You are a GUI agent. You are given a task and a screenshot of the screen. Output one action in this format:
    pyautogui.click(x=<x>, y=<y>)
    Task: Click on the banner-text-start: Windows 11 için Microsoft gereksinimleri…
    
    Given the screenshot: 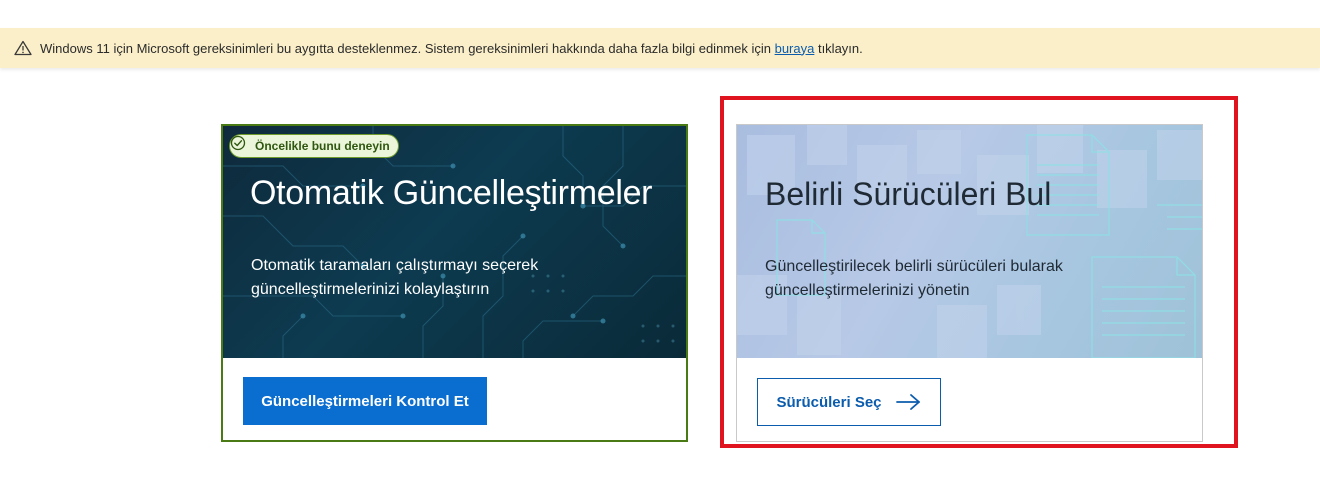 What is the action you would take?
    pyautogui.click(x=407, y=48)
    